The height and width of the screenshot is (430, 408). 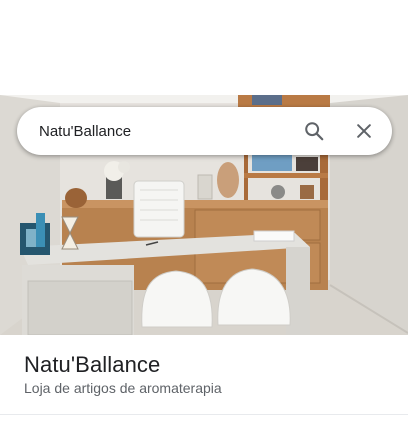 I want to click on search-bar, so click(x=204, y=131).